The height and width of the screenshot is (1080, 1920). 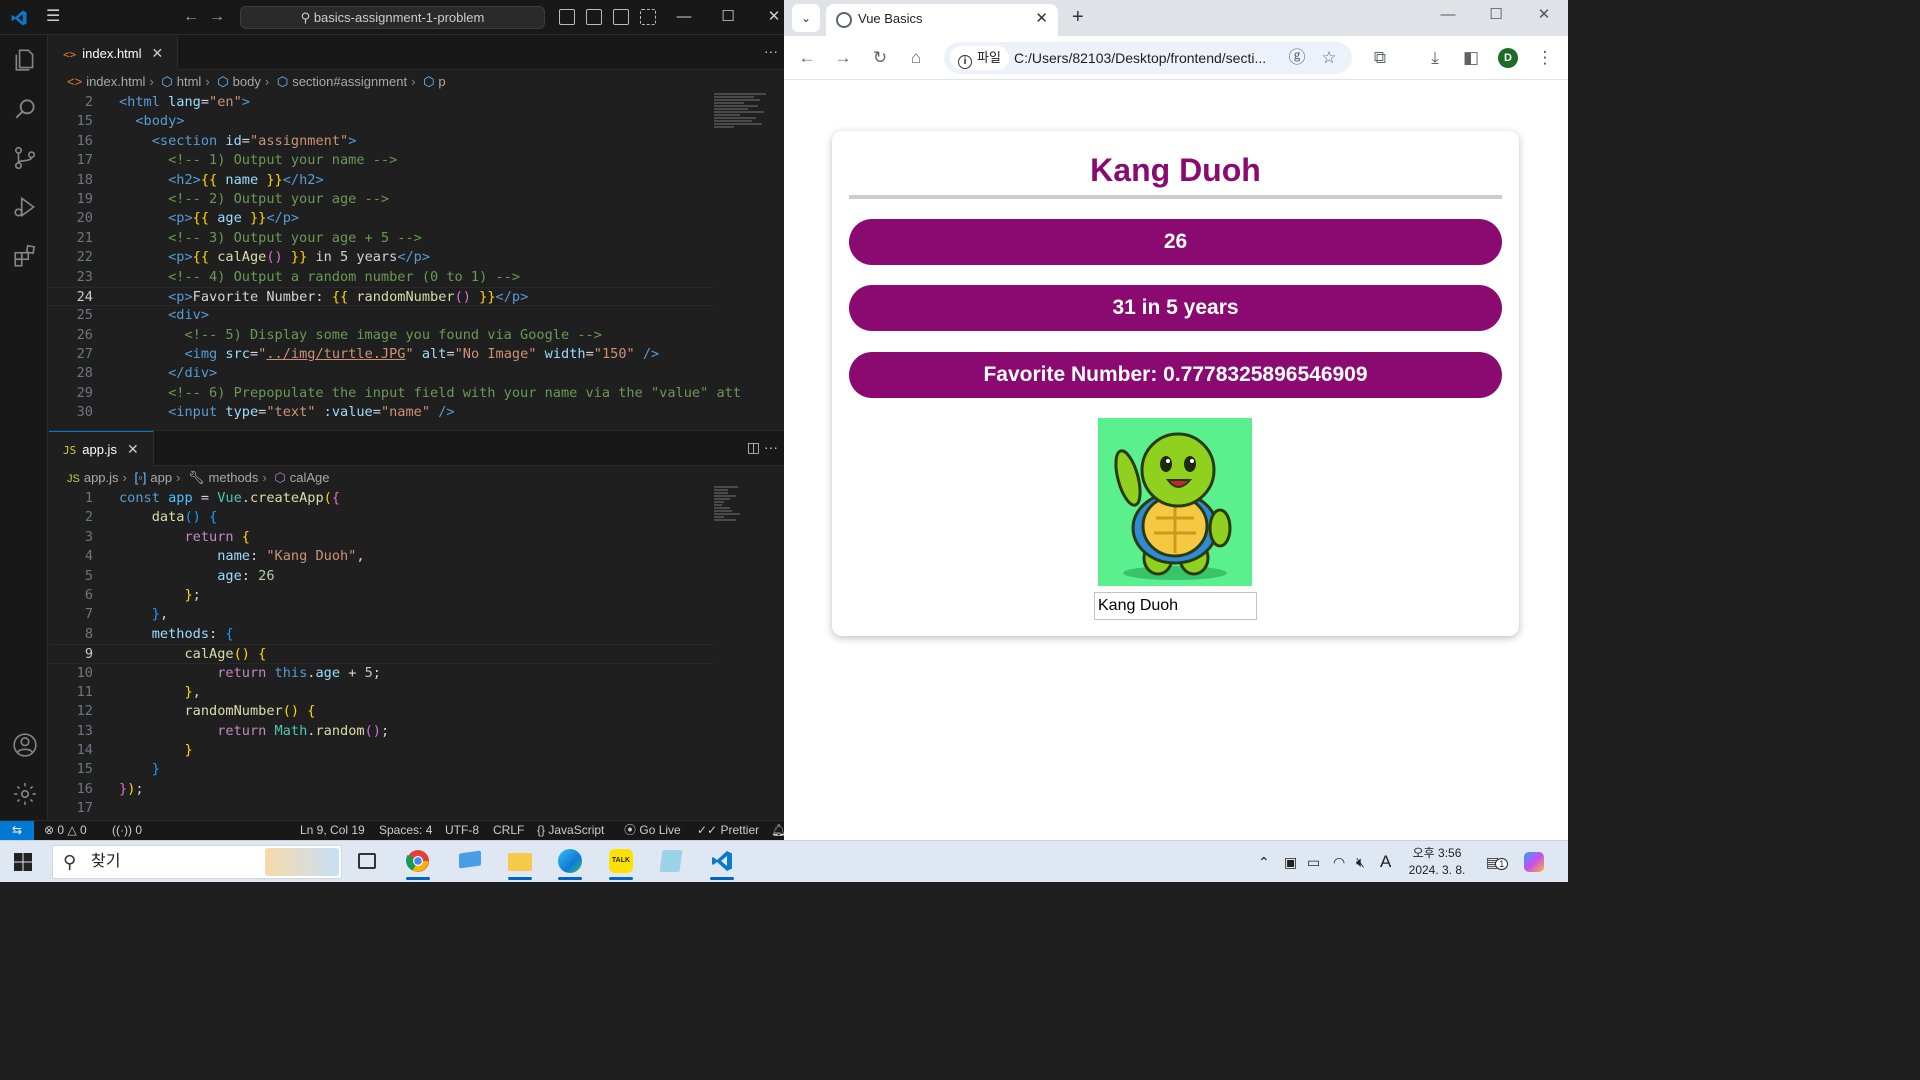 I want to click on taskbar-search-box: ⚲ 찾기, so click(x=197, y=862).